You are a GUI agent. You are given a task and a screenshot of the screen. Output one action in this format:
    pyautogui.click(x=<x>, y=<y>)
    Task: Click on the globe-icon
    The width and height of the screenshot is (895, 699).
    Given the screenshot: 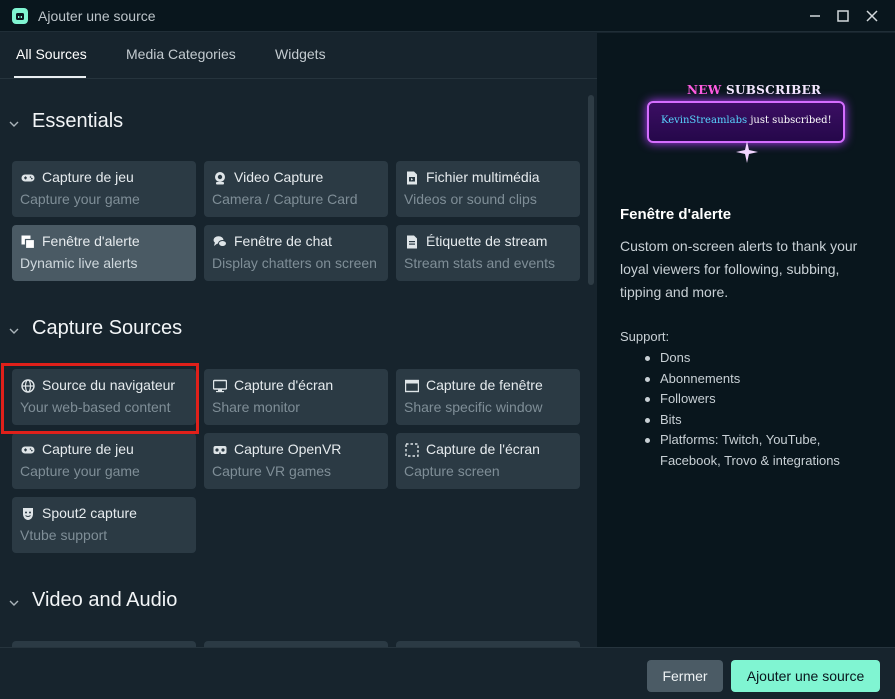 What is the action you would take?
    pyautogui.click(x=28, y=386)
    